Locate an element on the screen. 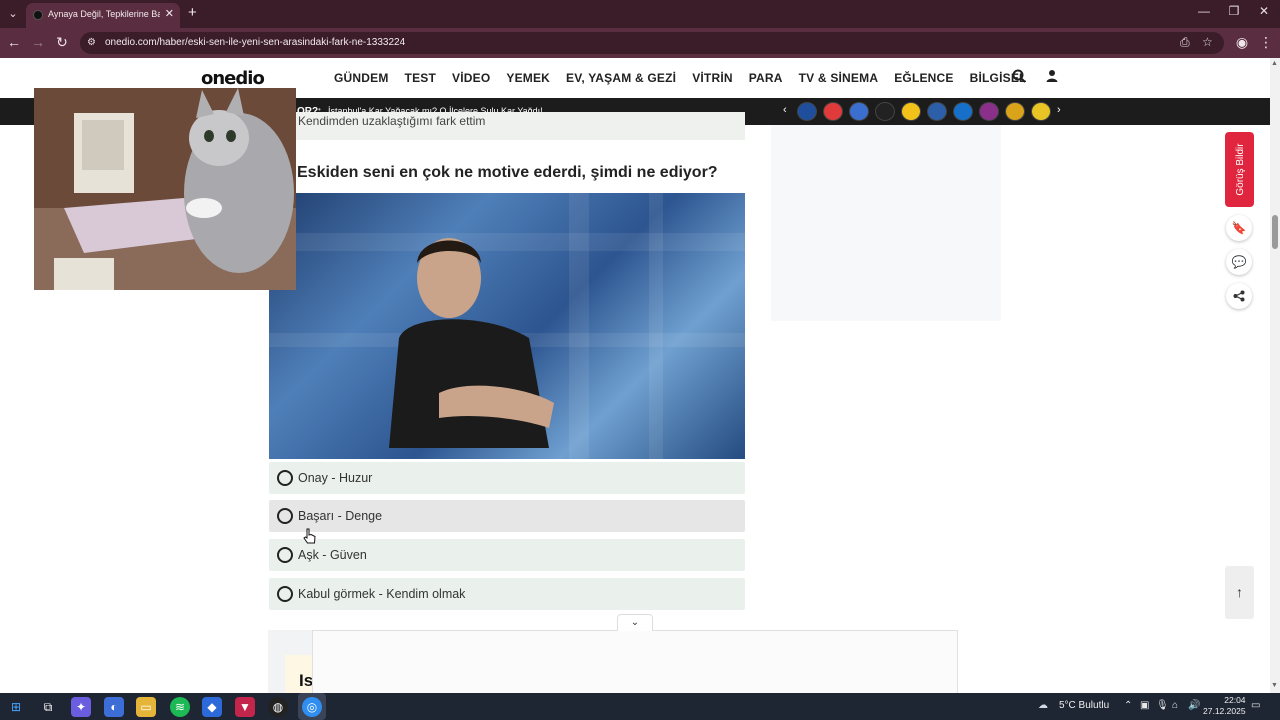  ad-collapse-chevron-down-icon: ⌄ is located at coordinates (635, 622).